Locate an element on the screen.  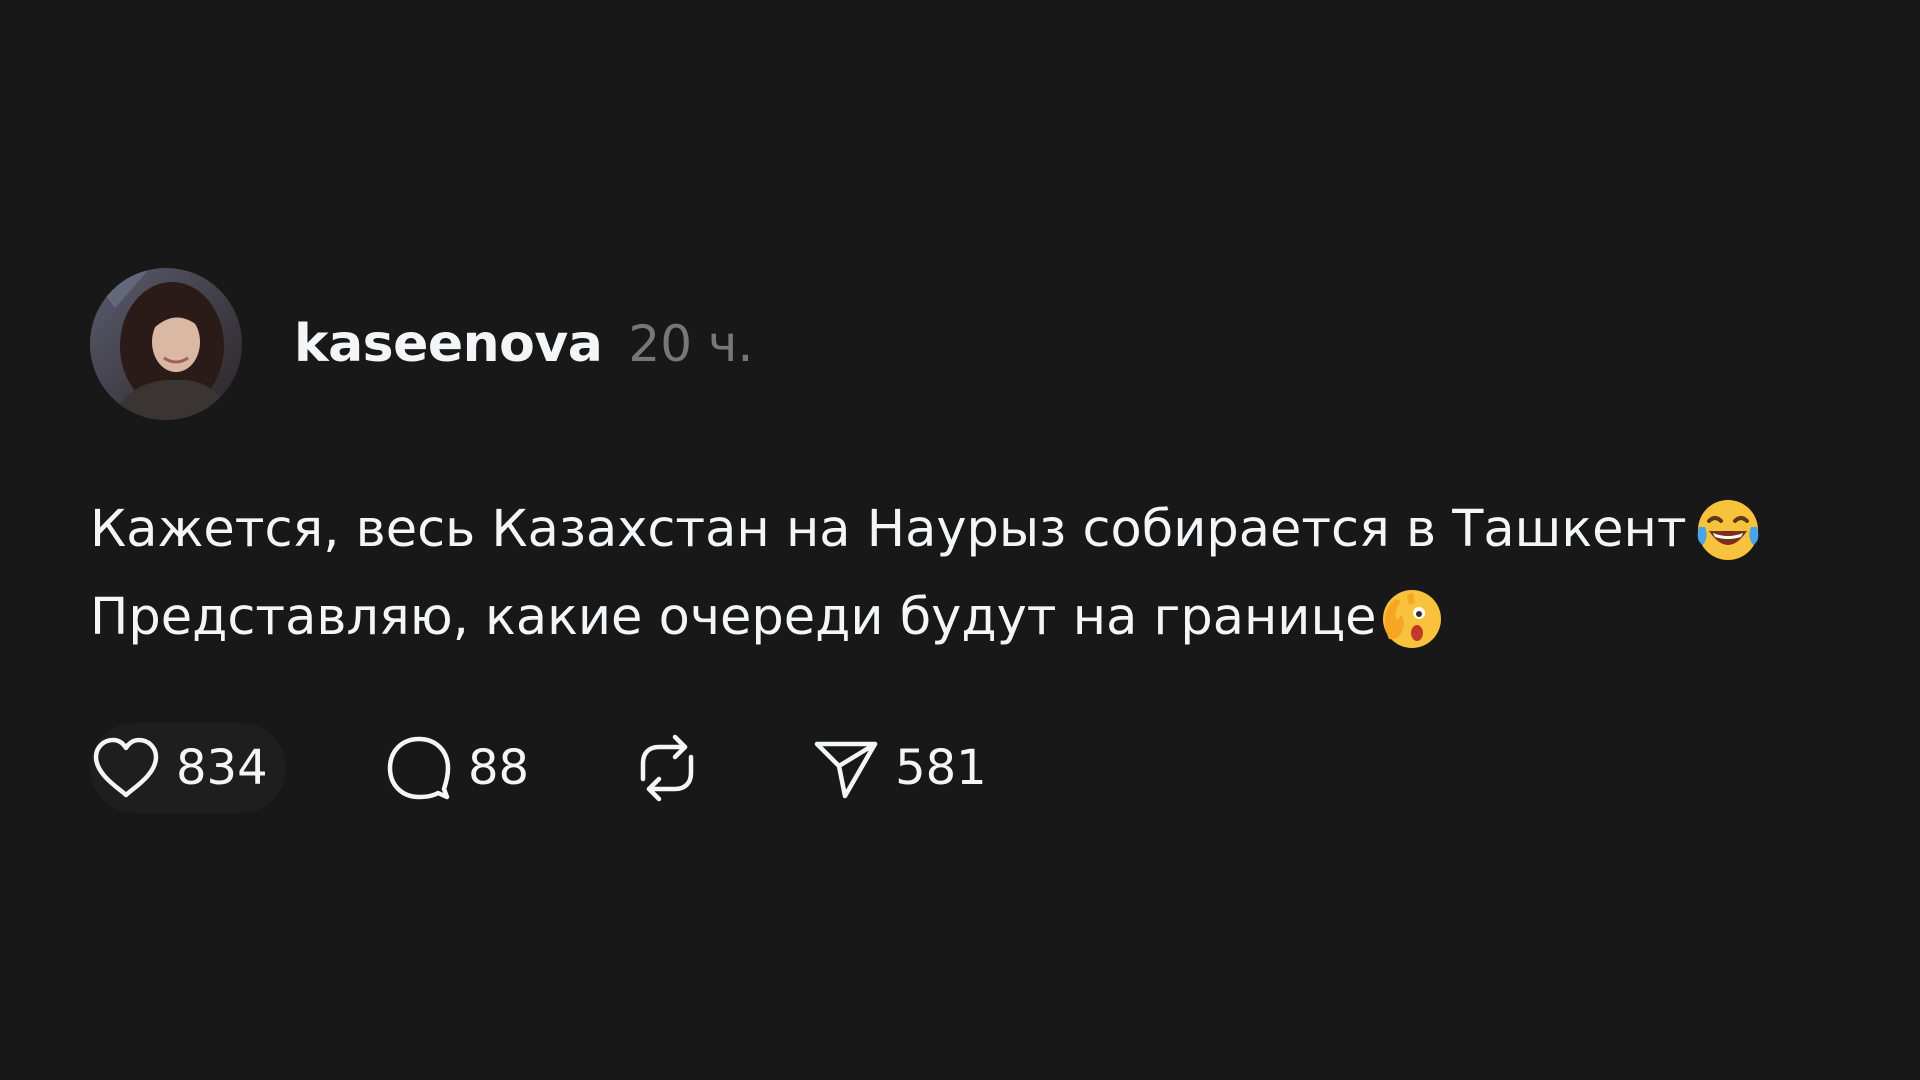
share-button: 581 is located at coordinates (899, 768).